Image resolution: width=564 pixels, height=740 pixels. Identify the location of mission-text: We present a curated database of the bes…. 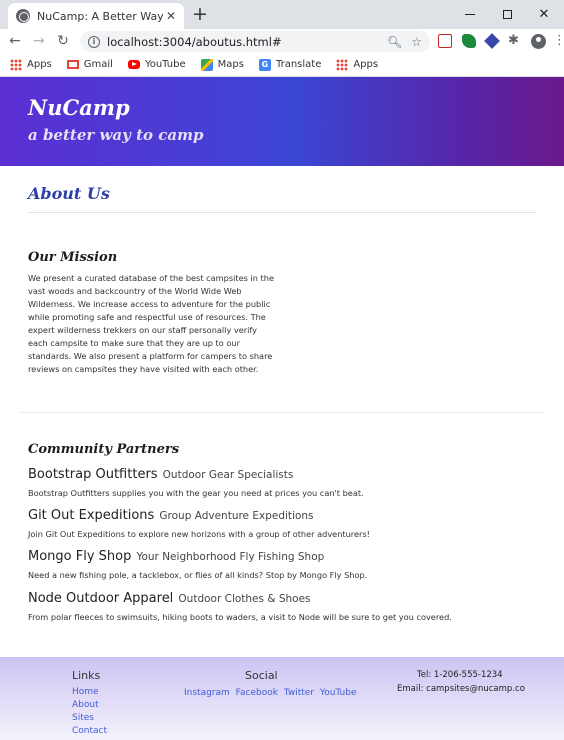
(153, 324).